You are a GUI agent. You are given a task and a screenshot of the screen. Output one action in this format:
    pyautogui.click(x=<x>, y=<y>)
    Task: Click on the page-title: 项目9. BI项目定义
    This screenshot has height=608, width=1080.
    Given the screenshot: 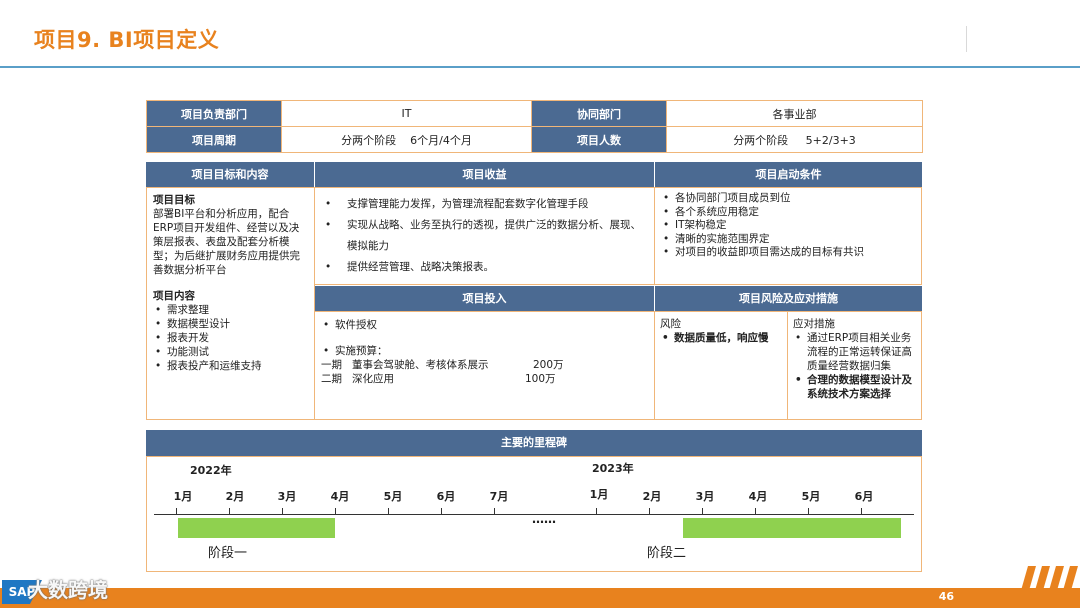 What is the action you would take?
    pyautogui.click(x=127, y=40)
    